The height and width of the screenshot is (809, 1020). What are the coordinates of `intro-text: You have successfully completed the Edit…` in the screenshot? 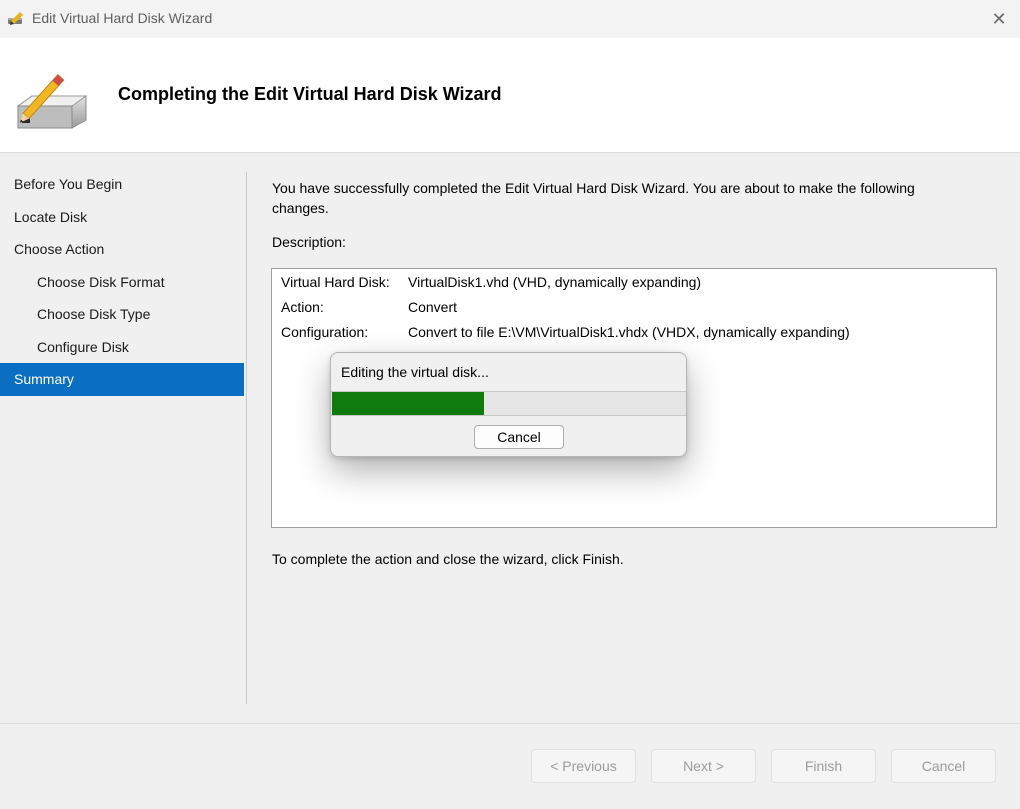 It's located at (593, 198).